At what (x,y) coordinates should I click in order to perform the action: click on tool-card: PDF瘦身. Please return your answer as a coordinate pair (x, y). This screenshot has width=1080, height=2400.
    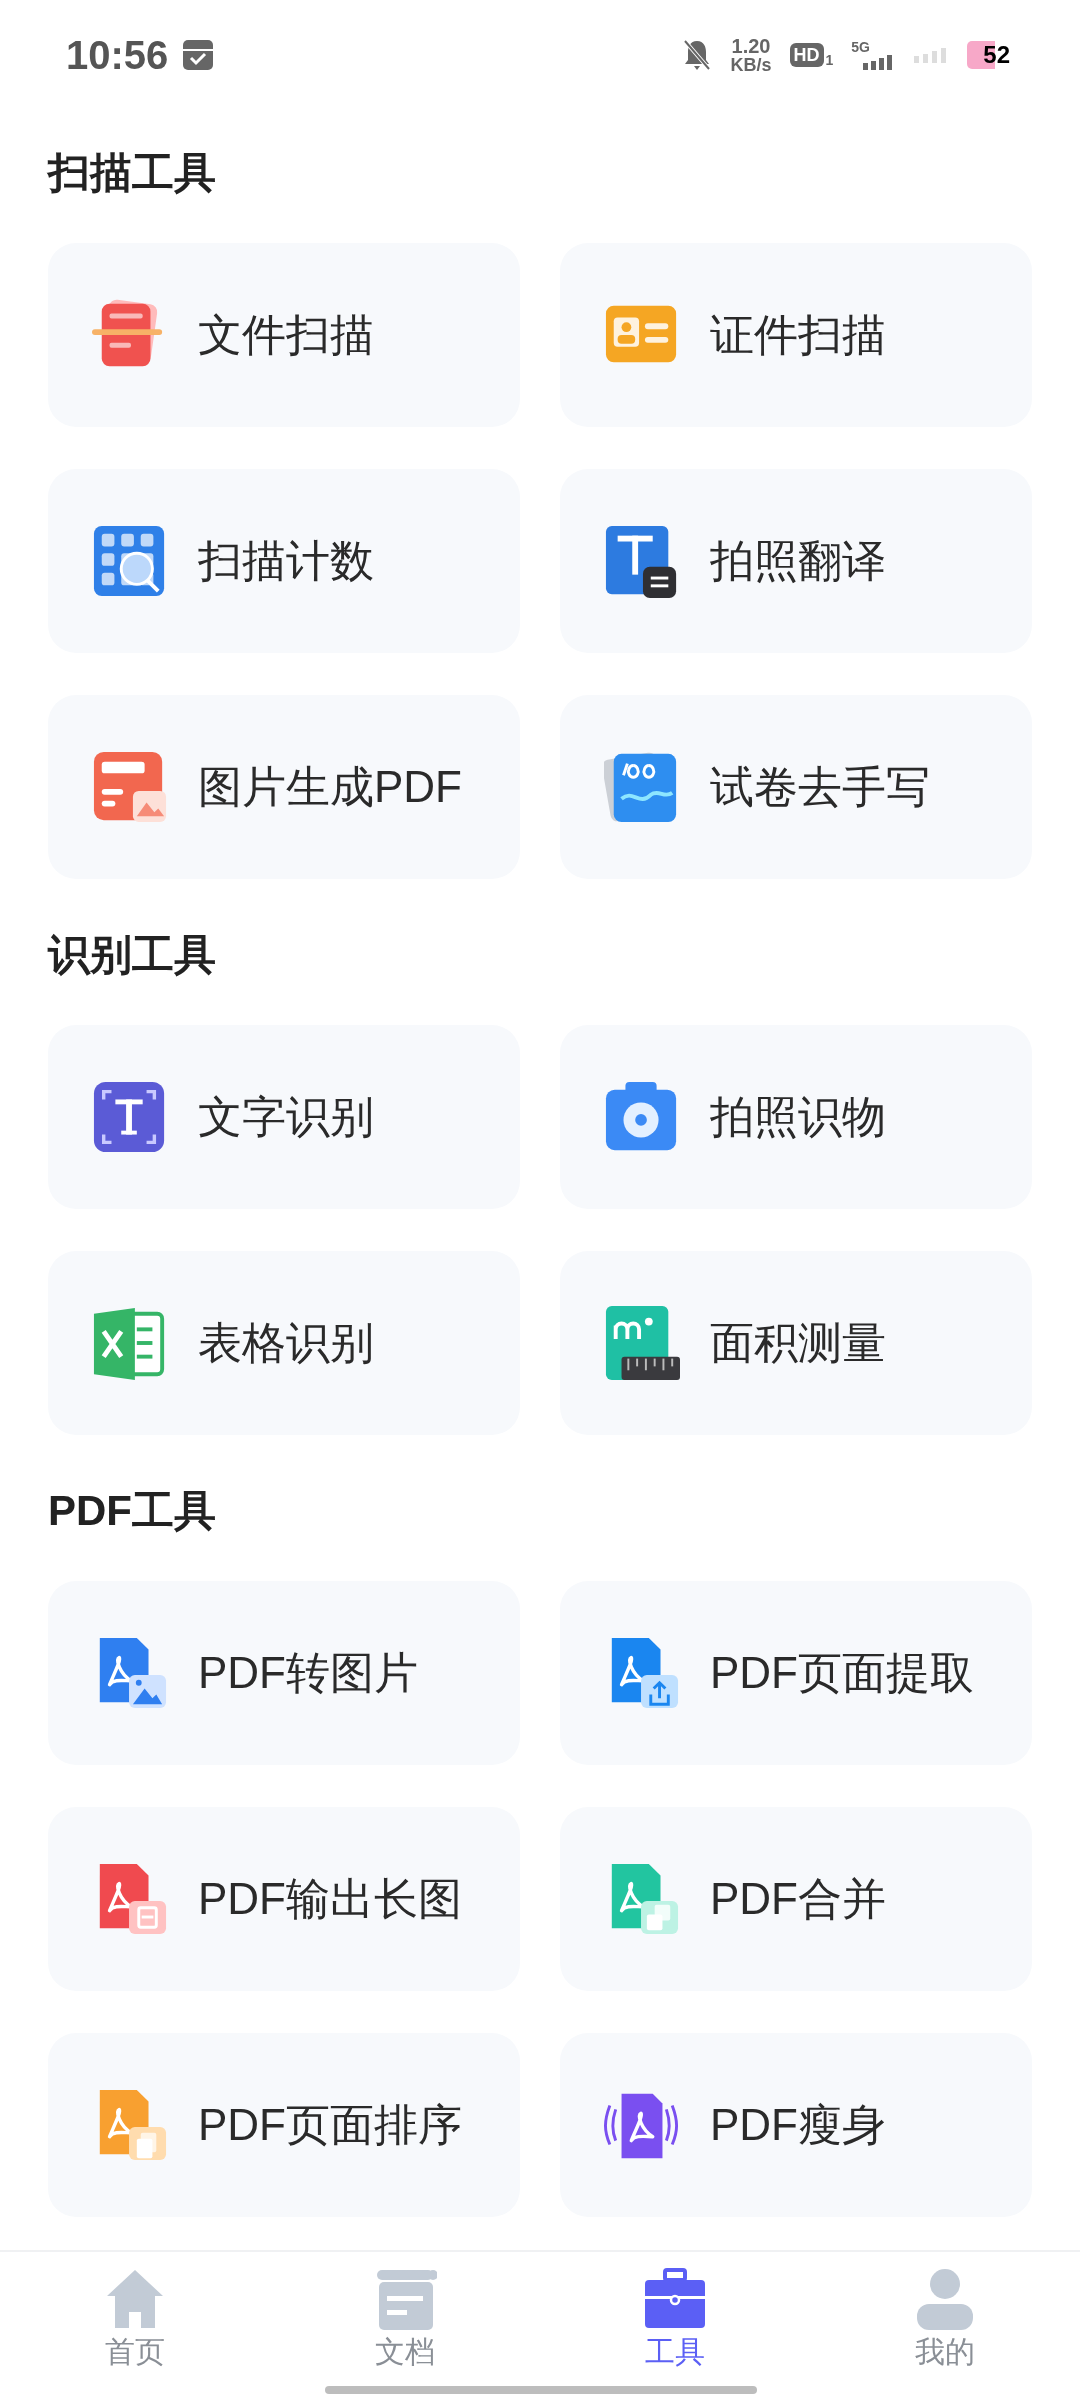
    Looking at the image, I should click on (796, 2125).